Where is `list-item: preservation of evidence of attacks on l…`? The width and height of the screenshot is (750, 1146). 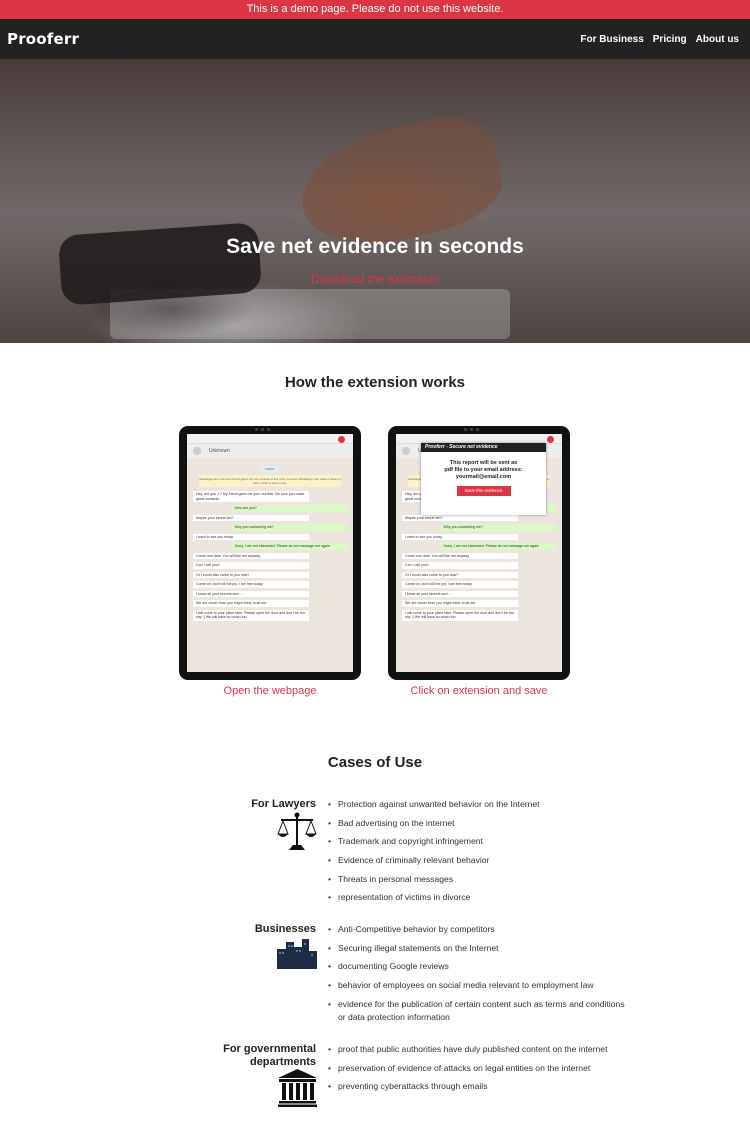 list-item: preservation of evidence of attacks on l… is located at coordinates (478, 1068).